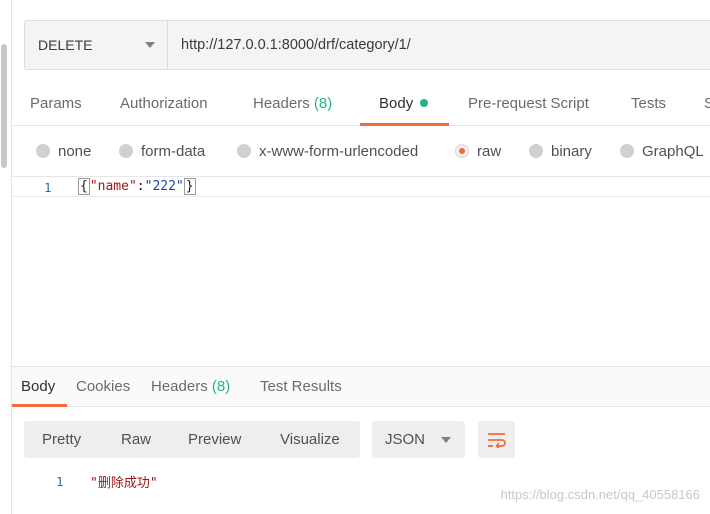  What do you see at coordinates (96, 45) in the screenshot?
I see `method-select: DELETE` at bounding box center [96, 45].